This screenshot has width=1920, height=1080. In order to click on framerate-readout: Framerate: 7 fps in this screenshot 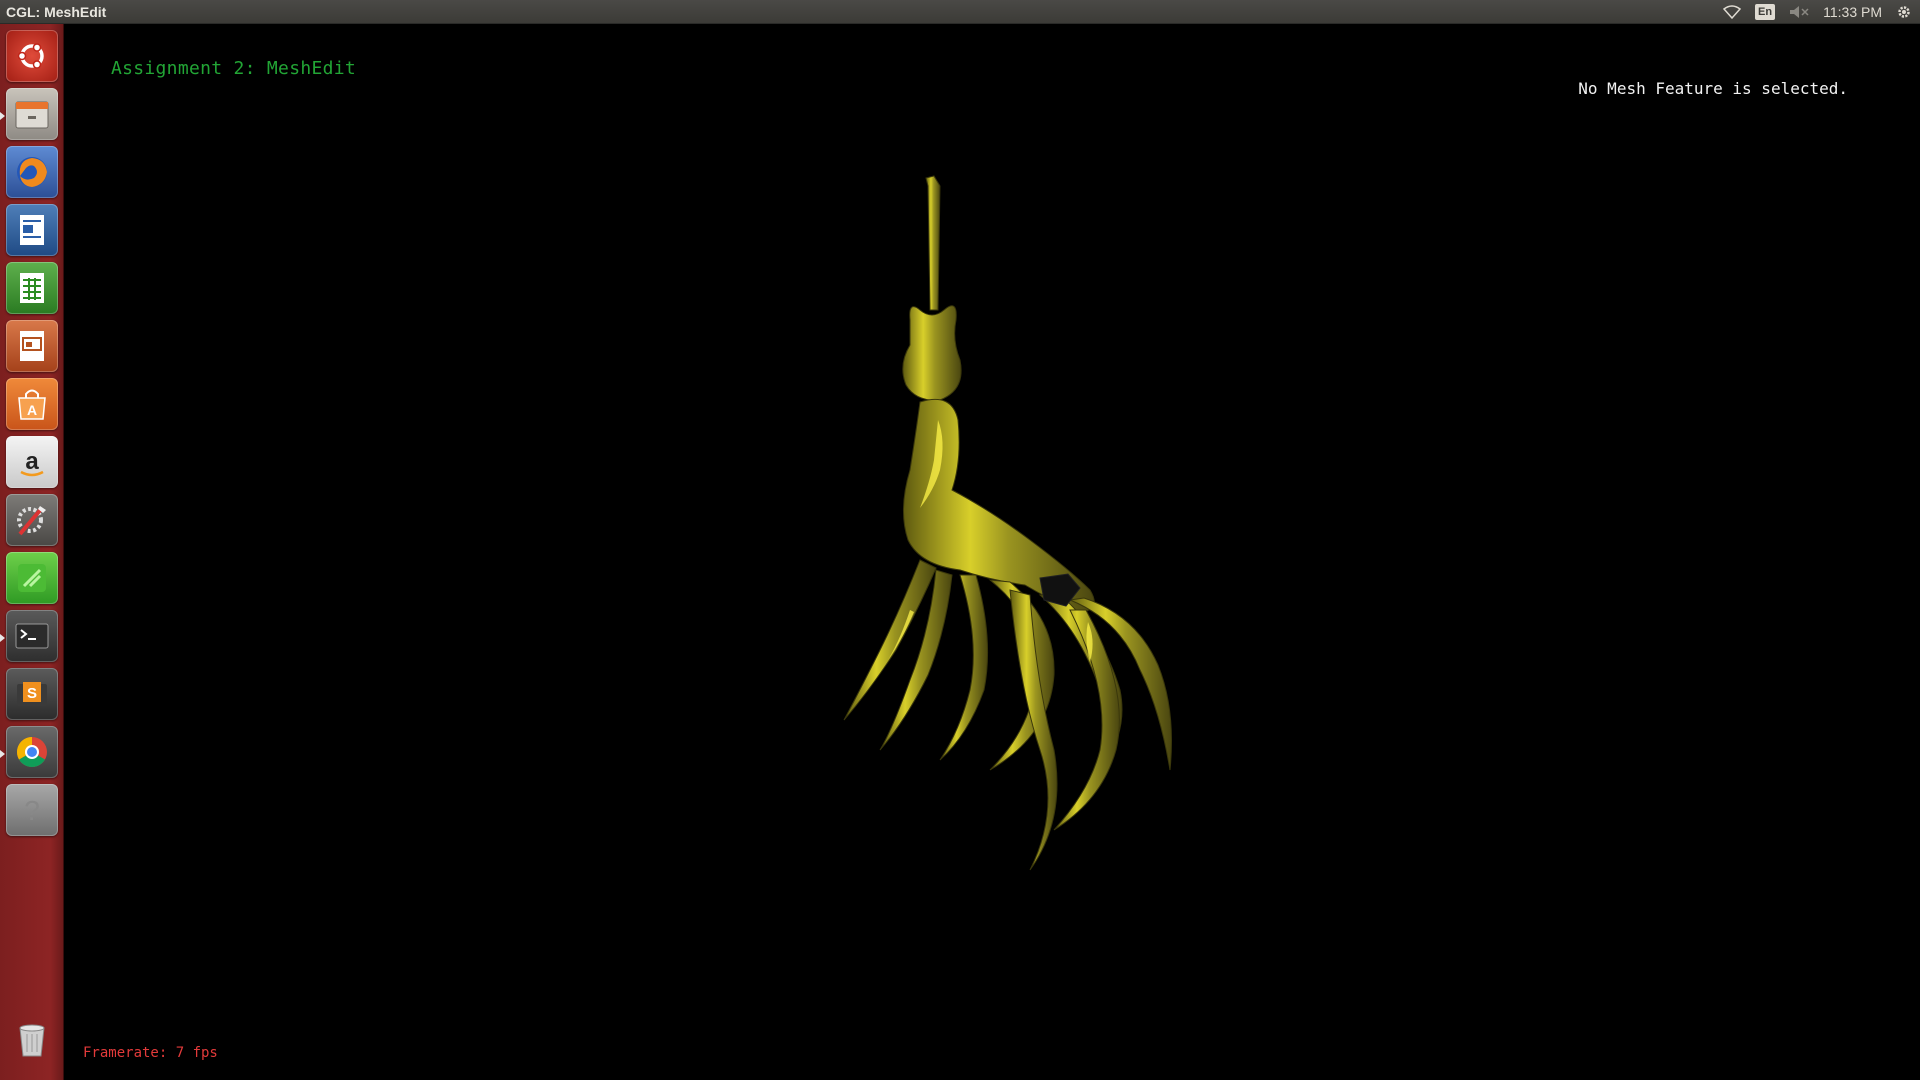, I will do `click(150, 1053)`.